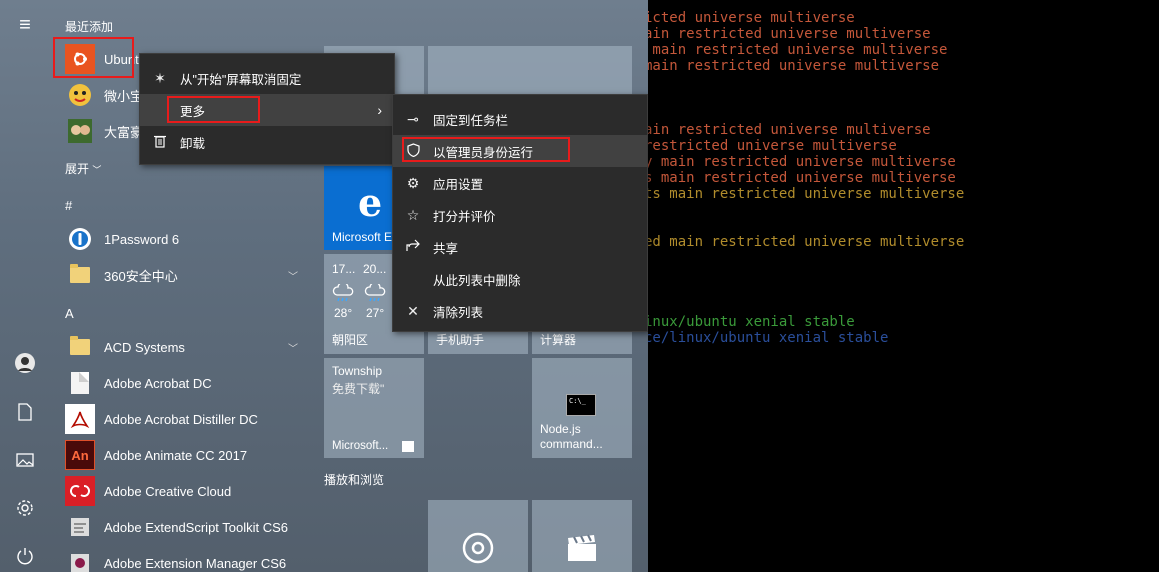 The height and width of the screenshot is (572, 1159). What do you see at coordinates (460, 340) in the screenshot?
I see `tile-label: 手机助手` at bounding box center [460, 340].